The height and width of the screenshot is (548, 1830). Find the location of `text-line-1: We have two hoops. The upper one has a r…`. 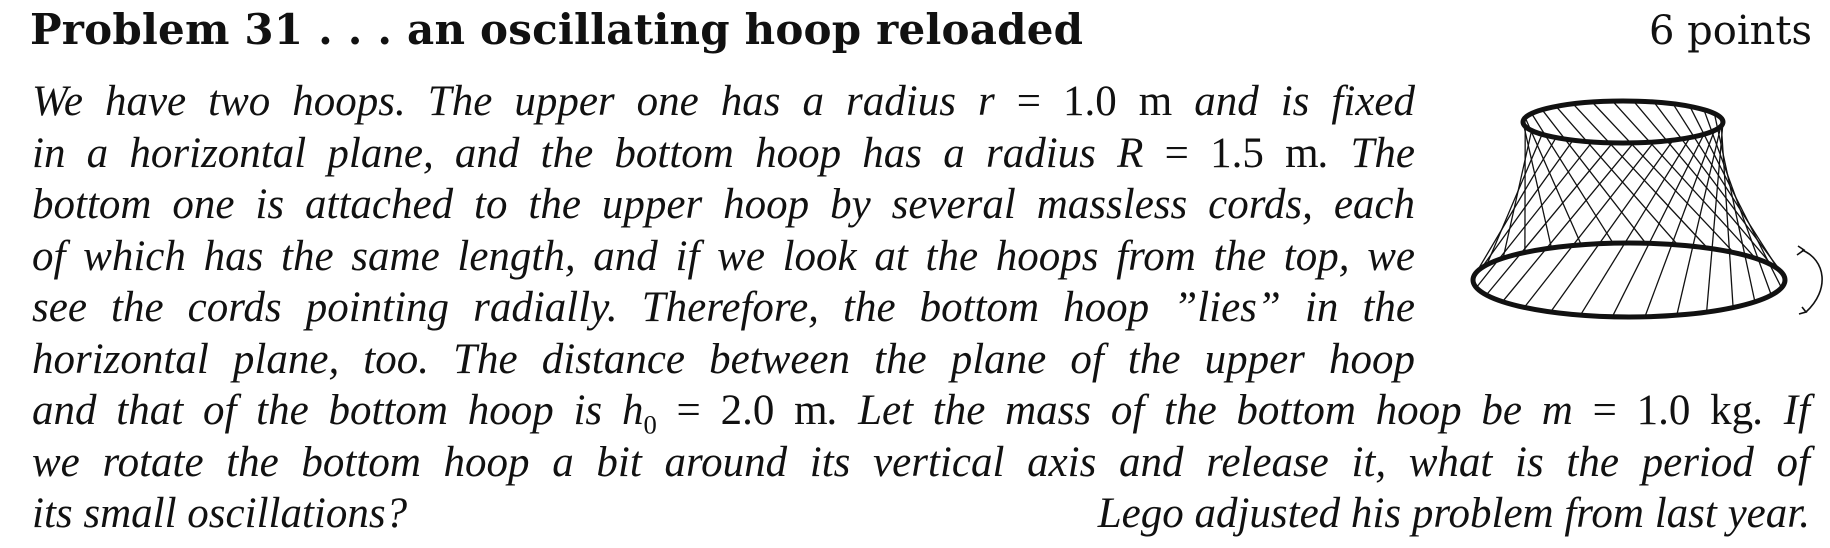

text-line-1: We have two hoops. The upper one has a r… is located at coordinates (723, 101).